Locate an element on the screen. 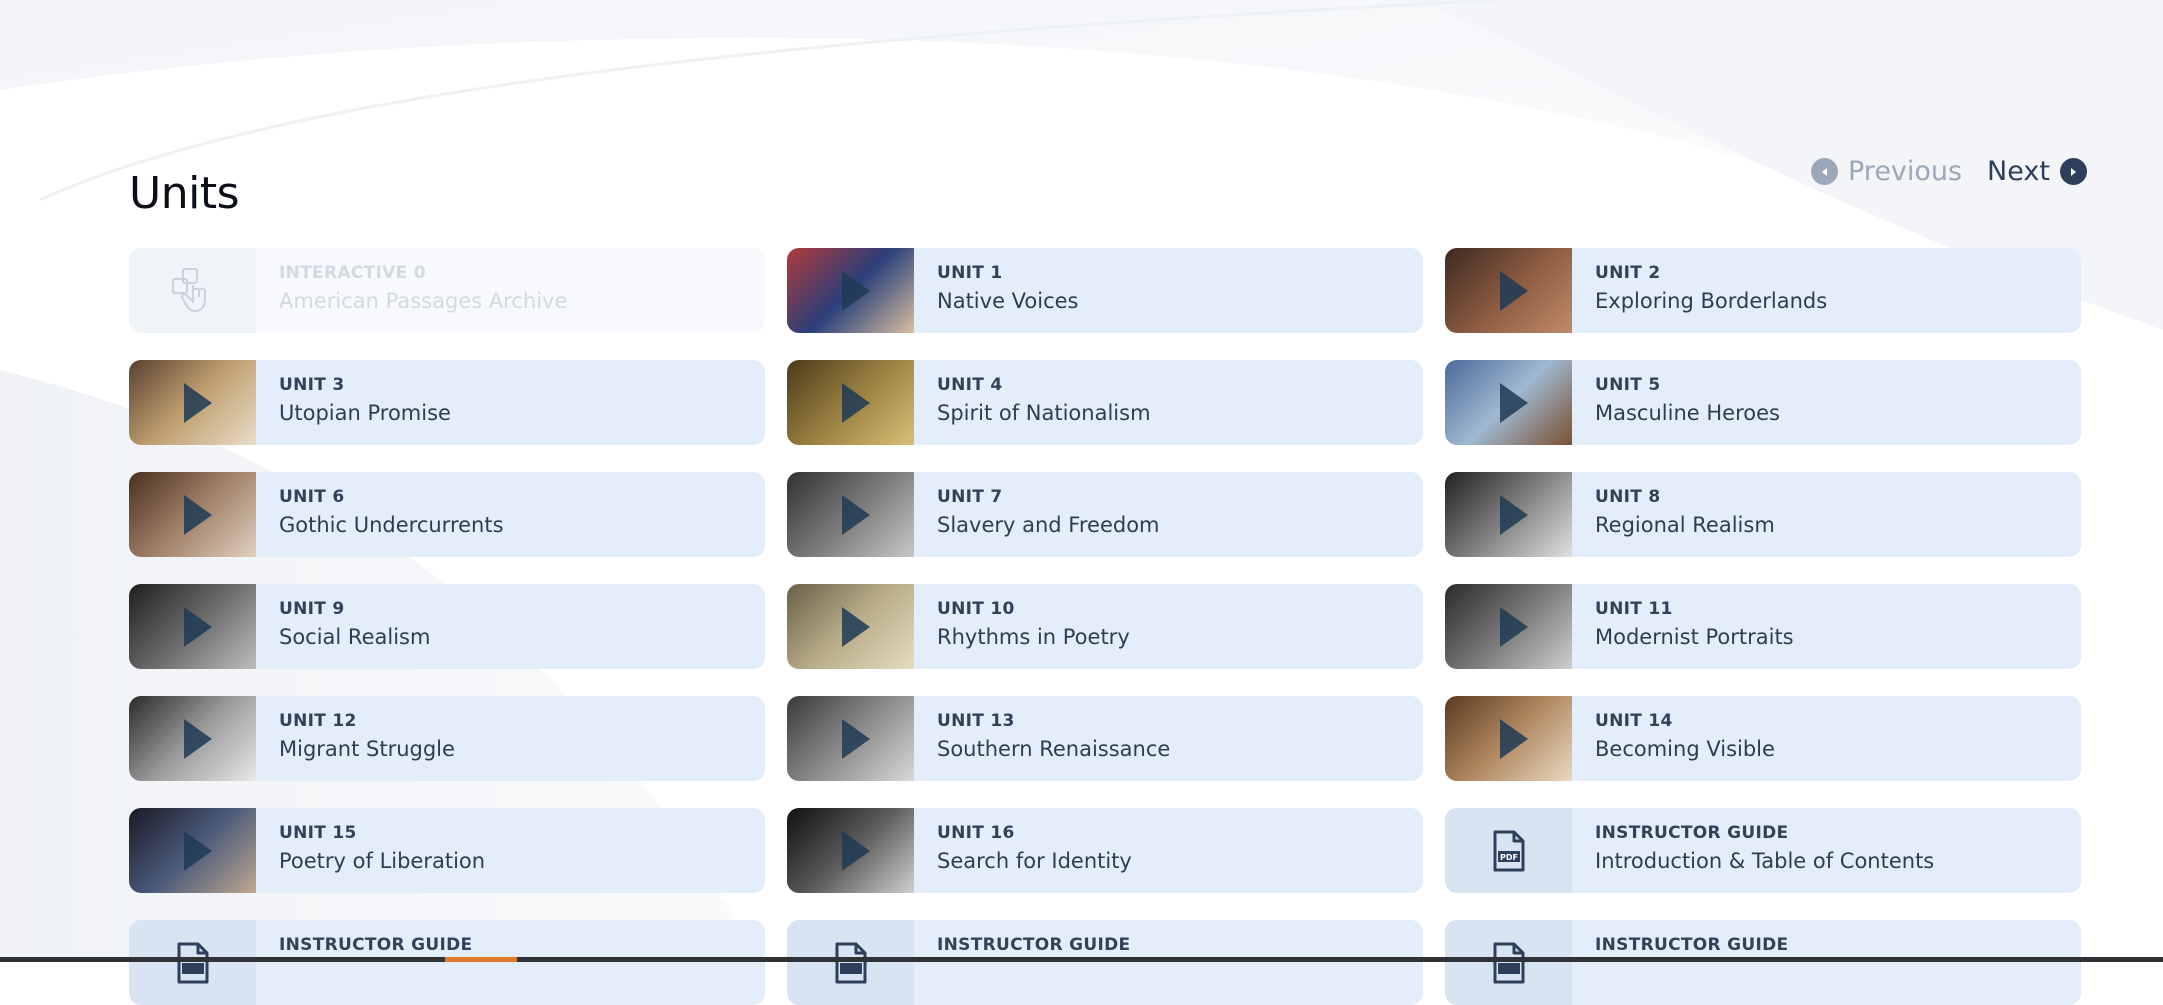 The image size is (2163, 1005). unit-card: UNIT 3 Utopian Promise is located at coordinates (447, 402).